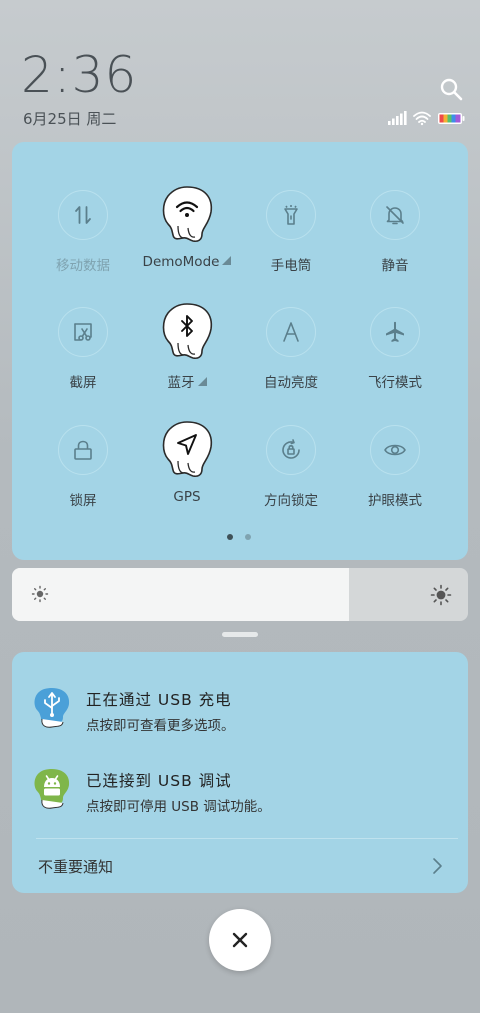 The height and width of the screenshot is (1013, 480). What do you see at coordinates (187, 449) in the screenshot?
I see `location-icon` at bounding box center [187, 449].